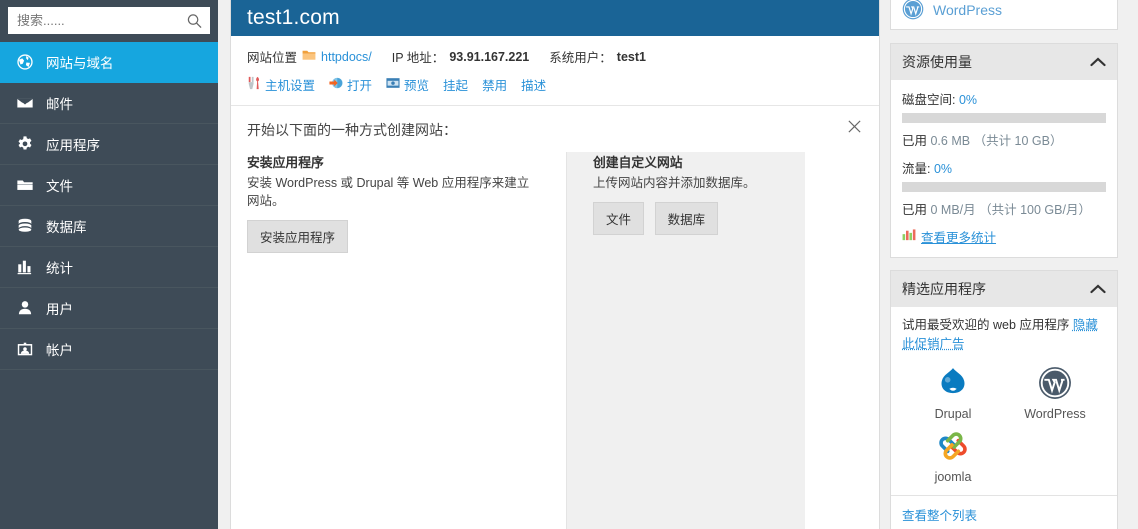 Image resolution: width=1138 pixels, height=529 pixels. I want to click on app-name: joomla, so click(953, 476).